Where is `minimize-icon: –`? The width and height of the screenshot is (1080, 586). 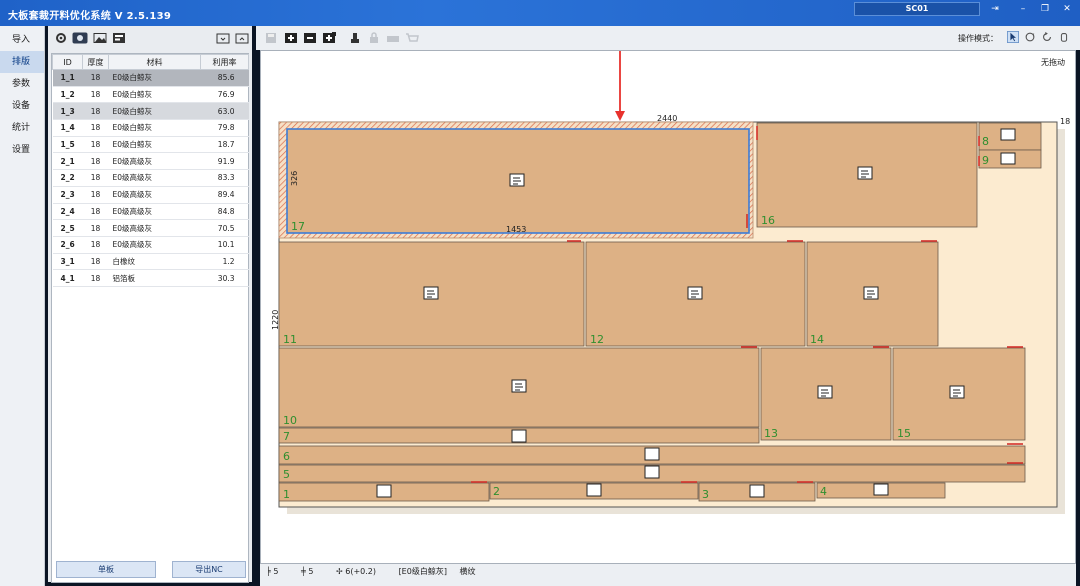
minimize-icon: – is located at coordinates (1023, 9).